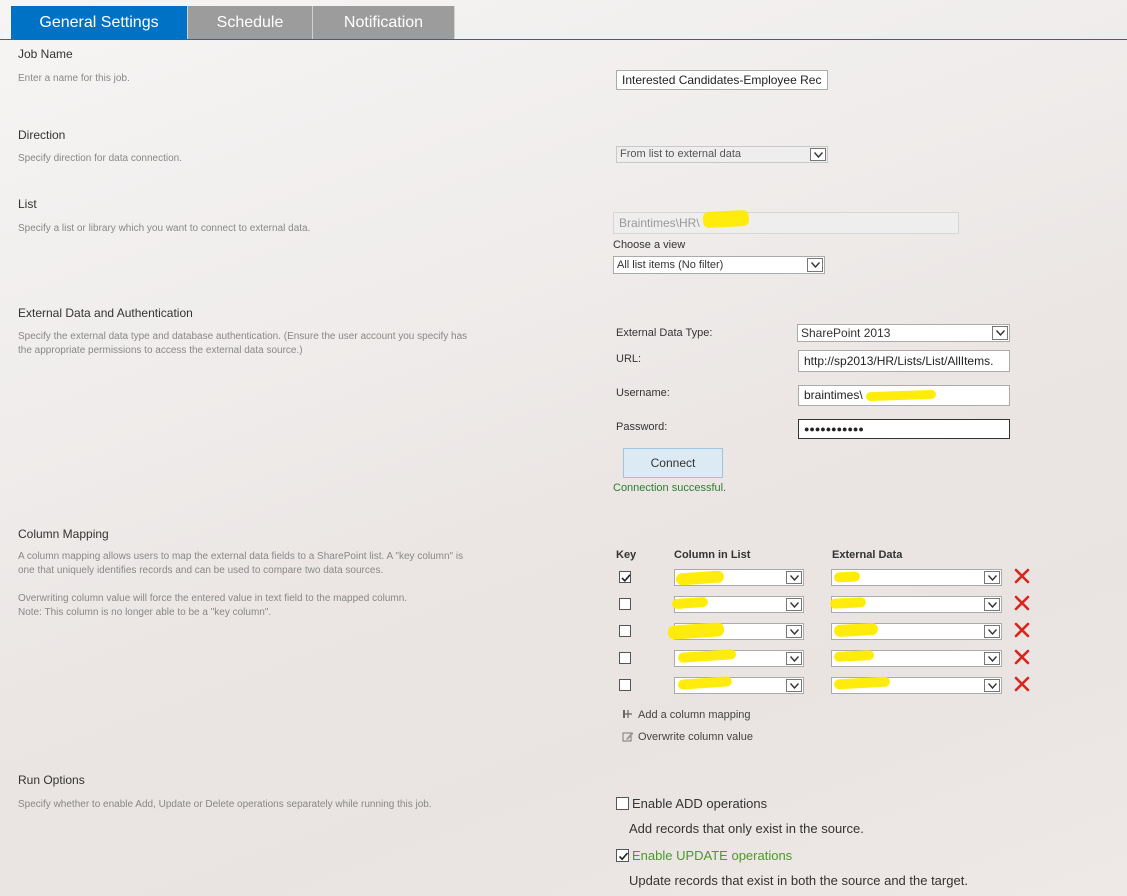 This screenshot has width=1127, height=896. I want to click on header-external-data: External Data, so click(867, 555).